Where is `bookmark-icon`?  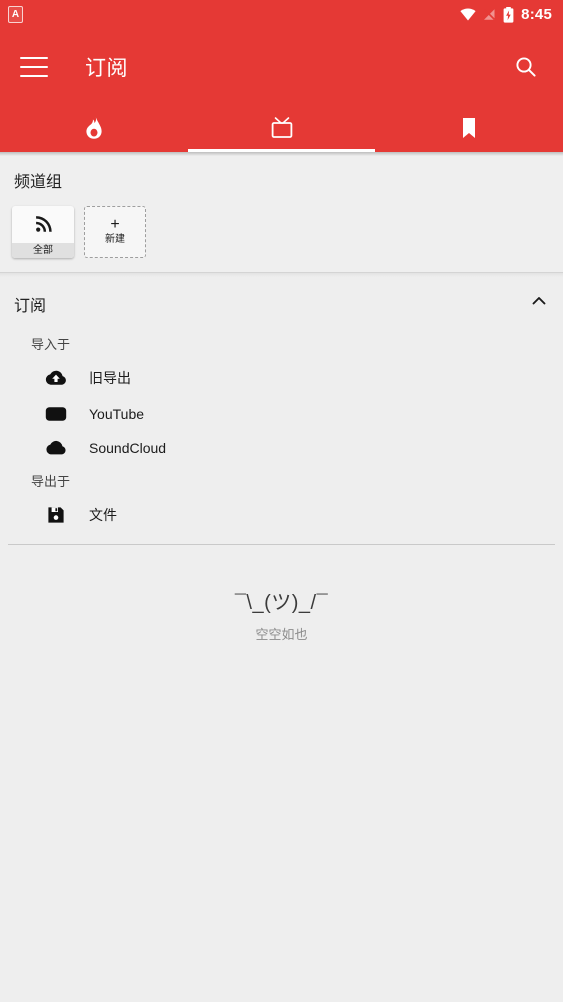
bookmark-icon is located at coordinates (469, 128).